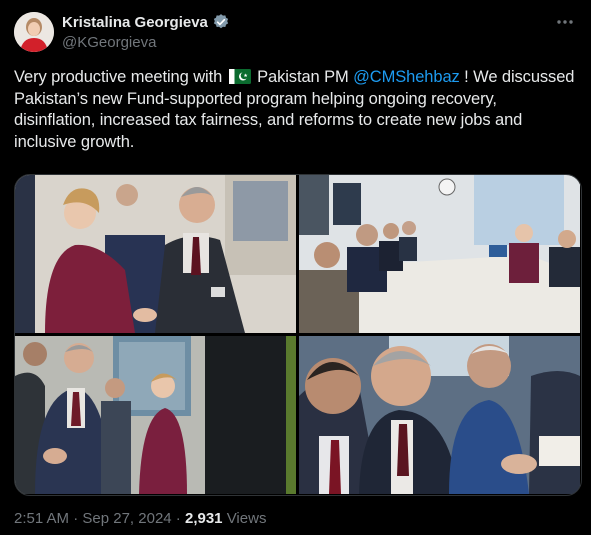 This screenshot has width=591, height=535. I want to click on author-name-row: Kristalina Georgieva, so click(146, 22).